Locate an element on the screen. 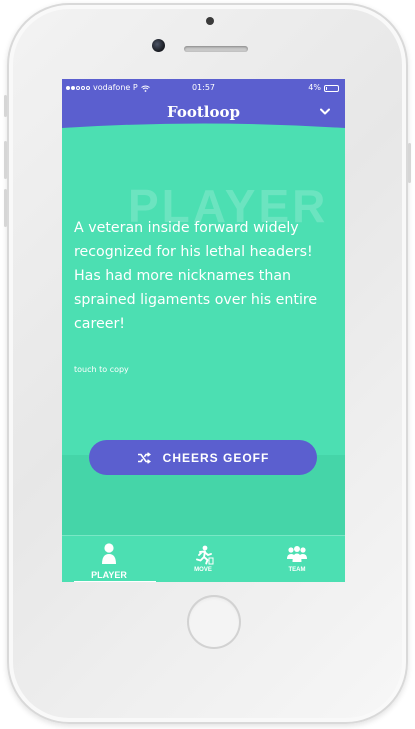 The image size is (415, 729). battery-percentage: 4% is located at coordinates (314, 87).